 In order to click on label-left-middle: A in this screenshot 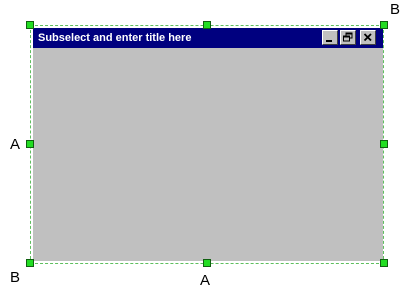, I will do `click(15, 144)`.